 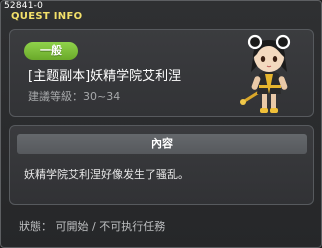 What do you see at coordinates (47, 16) in the screenshot?
I see `window-title: QUEST INFO` at bounding box center [47, 16].